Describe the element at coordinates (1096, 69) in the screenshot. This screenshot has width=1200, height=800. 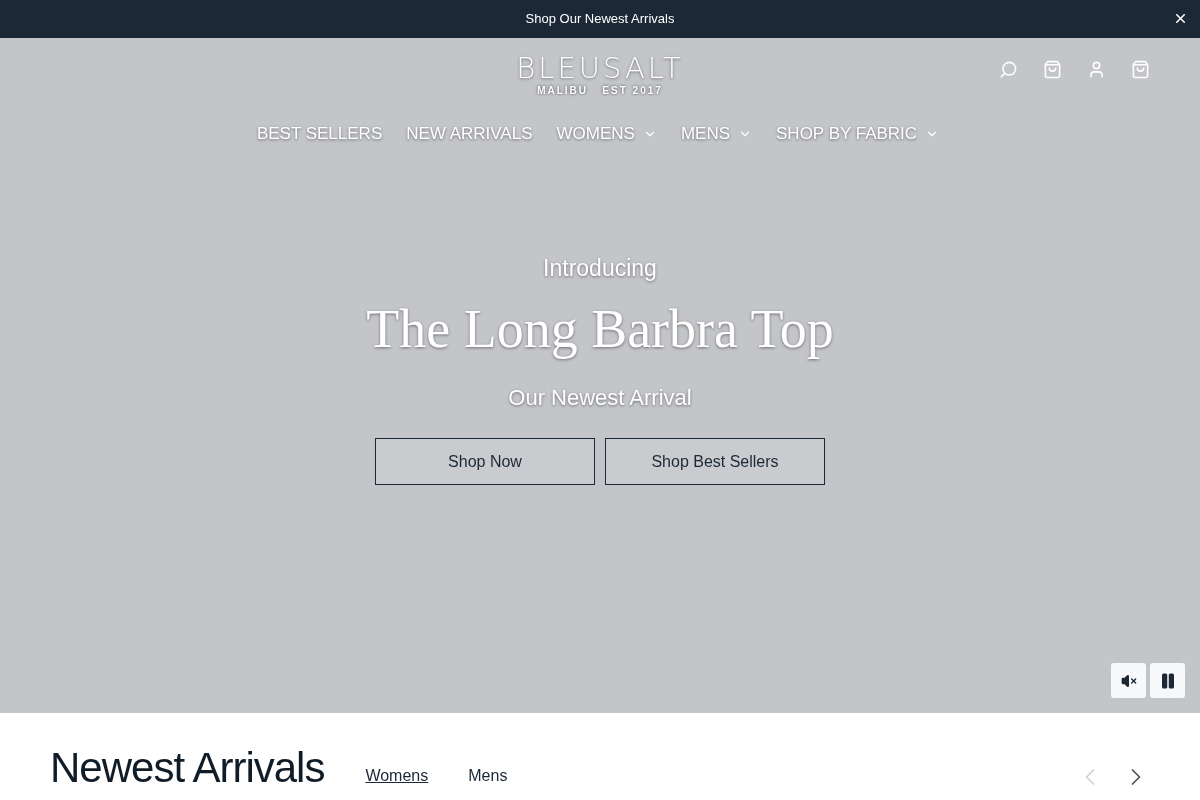
I see `account-icon` at that location.